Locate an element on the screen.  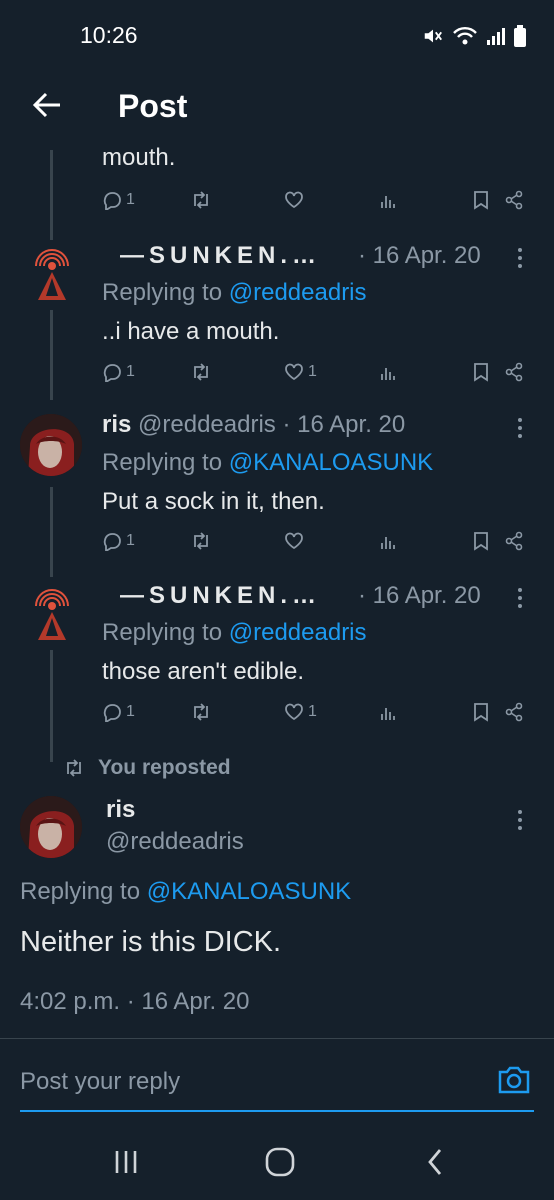
back-button is located at coordinates (48, 106).